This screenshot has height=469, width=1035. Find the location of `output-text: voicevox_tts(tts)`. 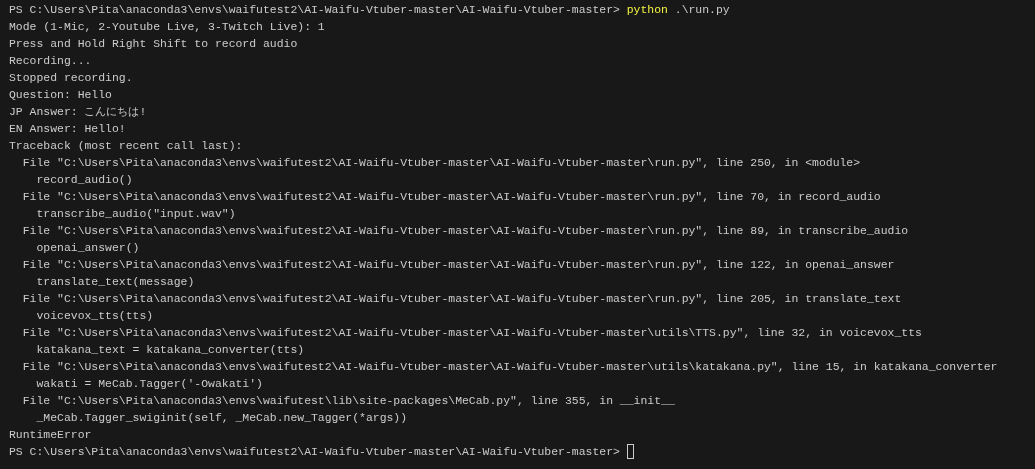

output-text: voicevox_tts(tts) is located at coordinates (94, 316).